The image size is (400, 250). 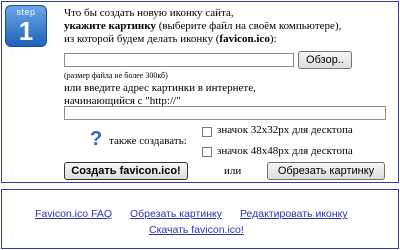 What do you see at coordinates (326, 171) in the screenshot?
I see `crop-image-button: Обрезать картинку` at bounding box center [326, 171].